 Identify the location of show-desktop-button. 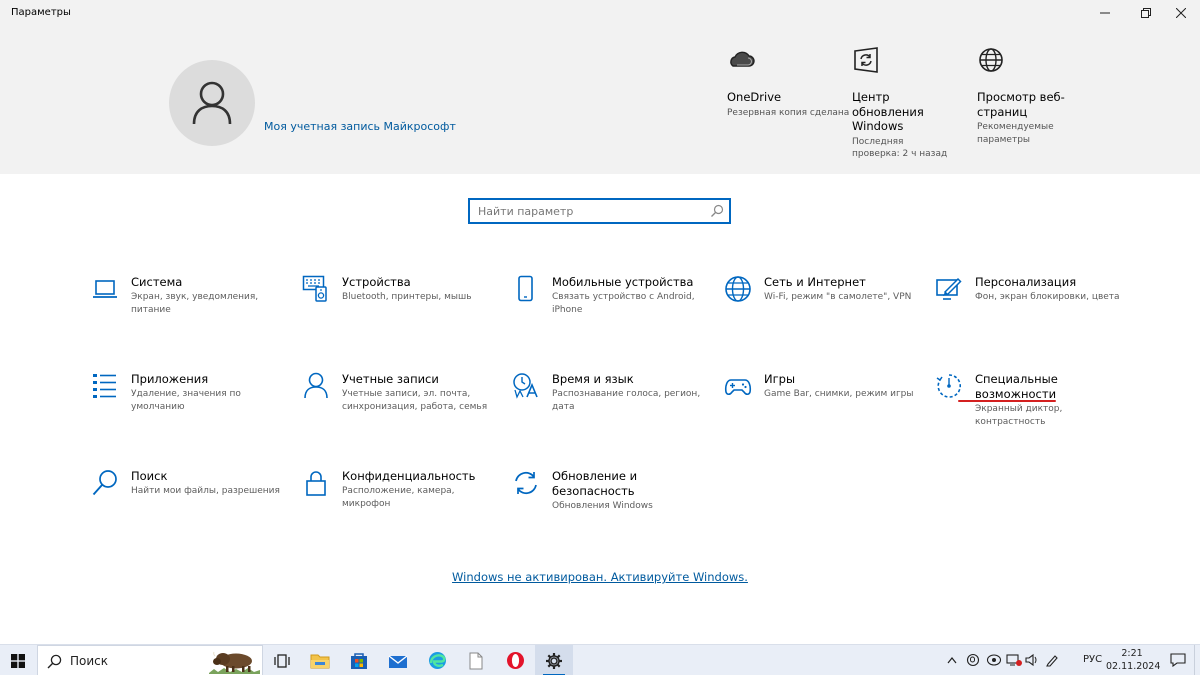
(1197, 660).